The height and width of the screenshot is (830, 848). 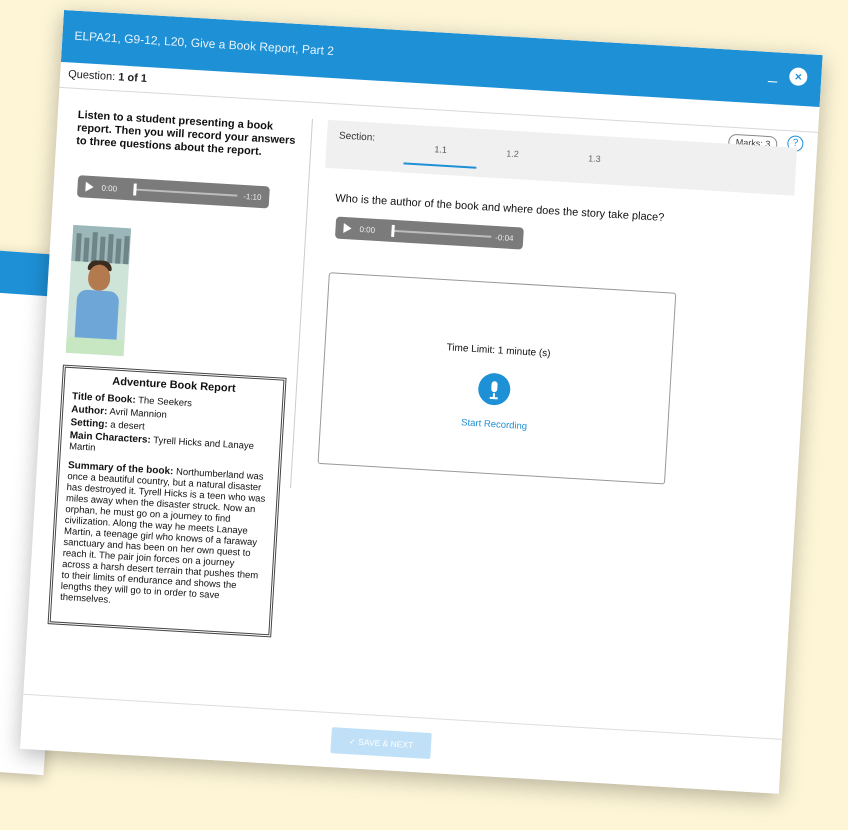 What do you see at coordinates (440, 149) in the screenshot?
I see `tab-section-1-1: 1.1` at bounding box center [440, 149].